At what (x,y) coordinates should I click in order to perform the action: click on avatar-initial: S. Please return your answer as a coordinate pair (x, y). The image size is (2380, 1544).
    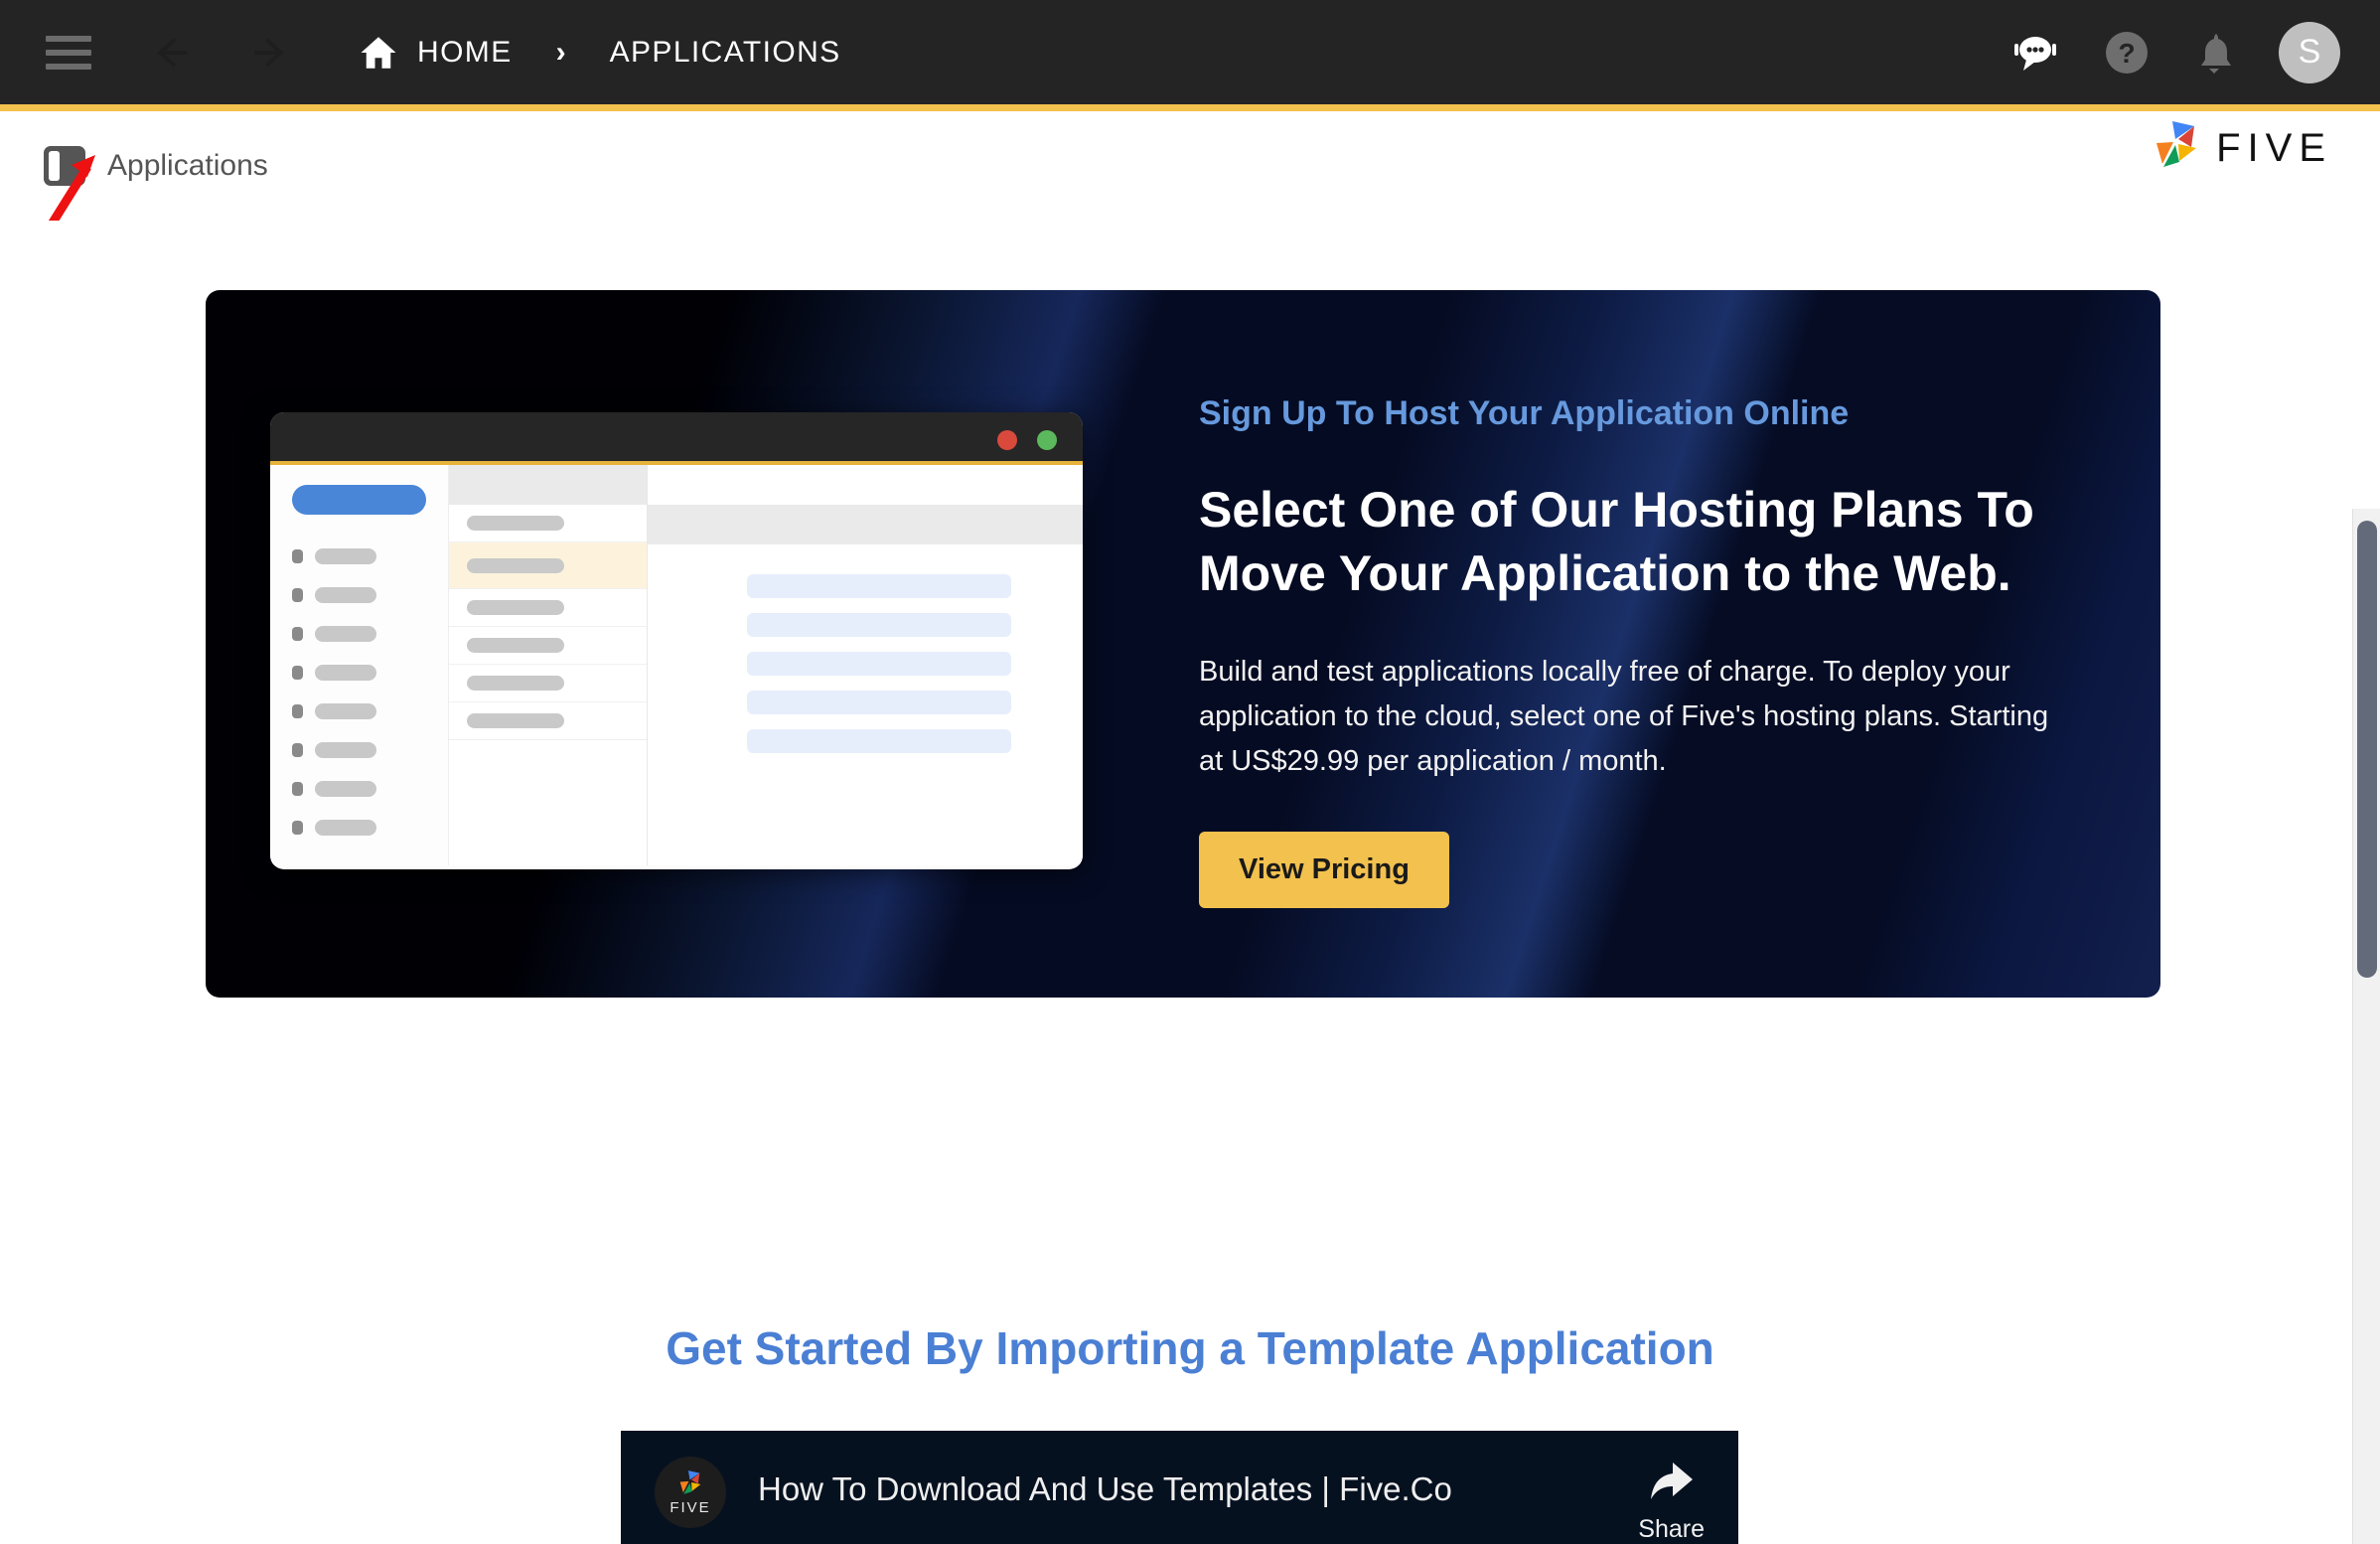
    Looking at the image, I should click on (2309, 52).